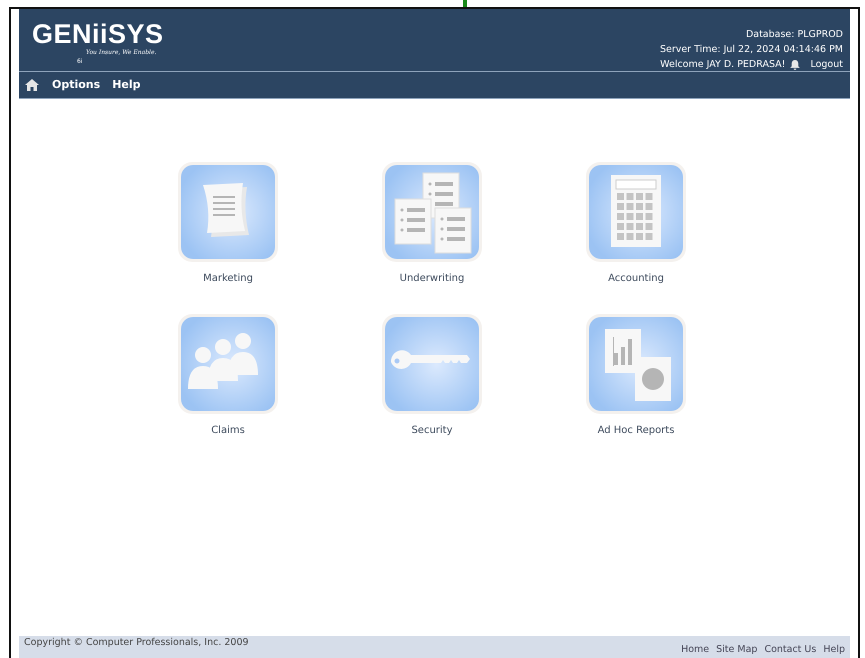 The image size is (865, 658). I want to click on key-icon, so click(432, 364).